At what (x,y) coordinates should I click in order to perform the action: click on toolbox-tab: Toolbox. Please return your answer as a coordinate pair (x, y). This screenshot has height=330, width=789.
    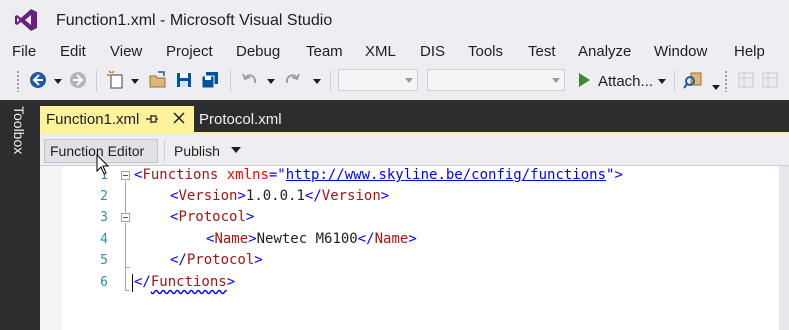
    Looking at the image, I should click on (19, 136).